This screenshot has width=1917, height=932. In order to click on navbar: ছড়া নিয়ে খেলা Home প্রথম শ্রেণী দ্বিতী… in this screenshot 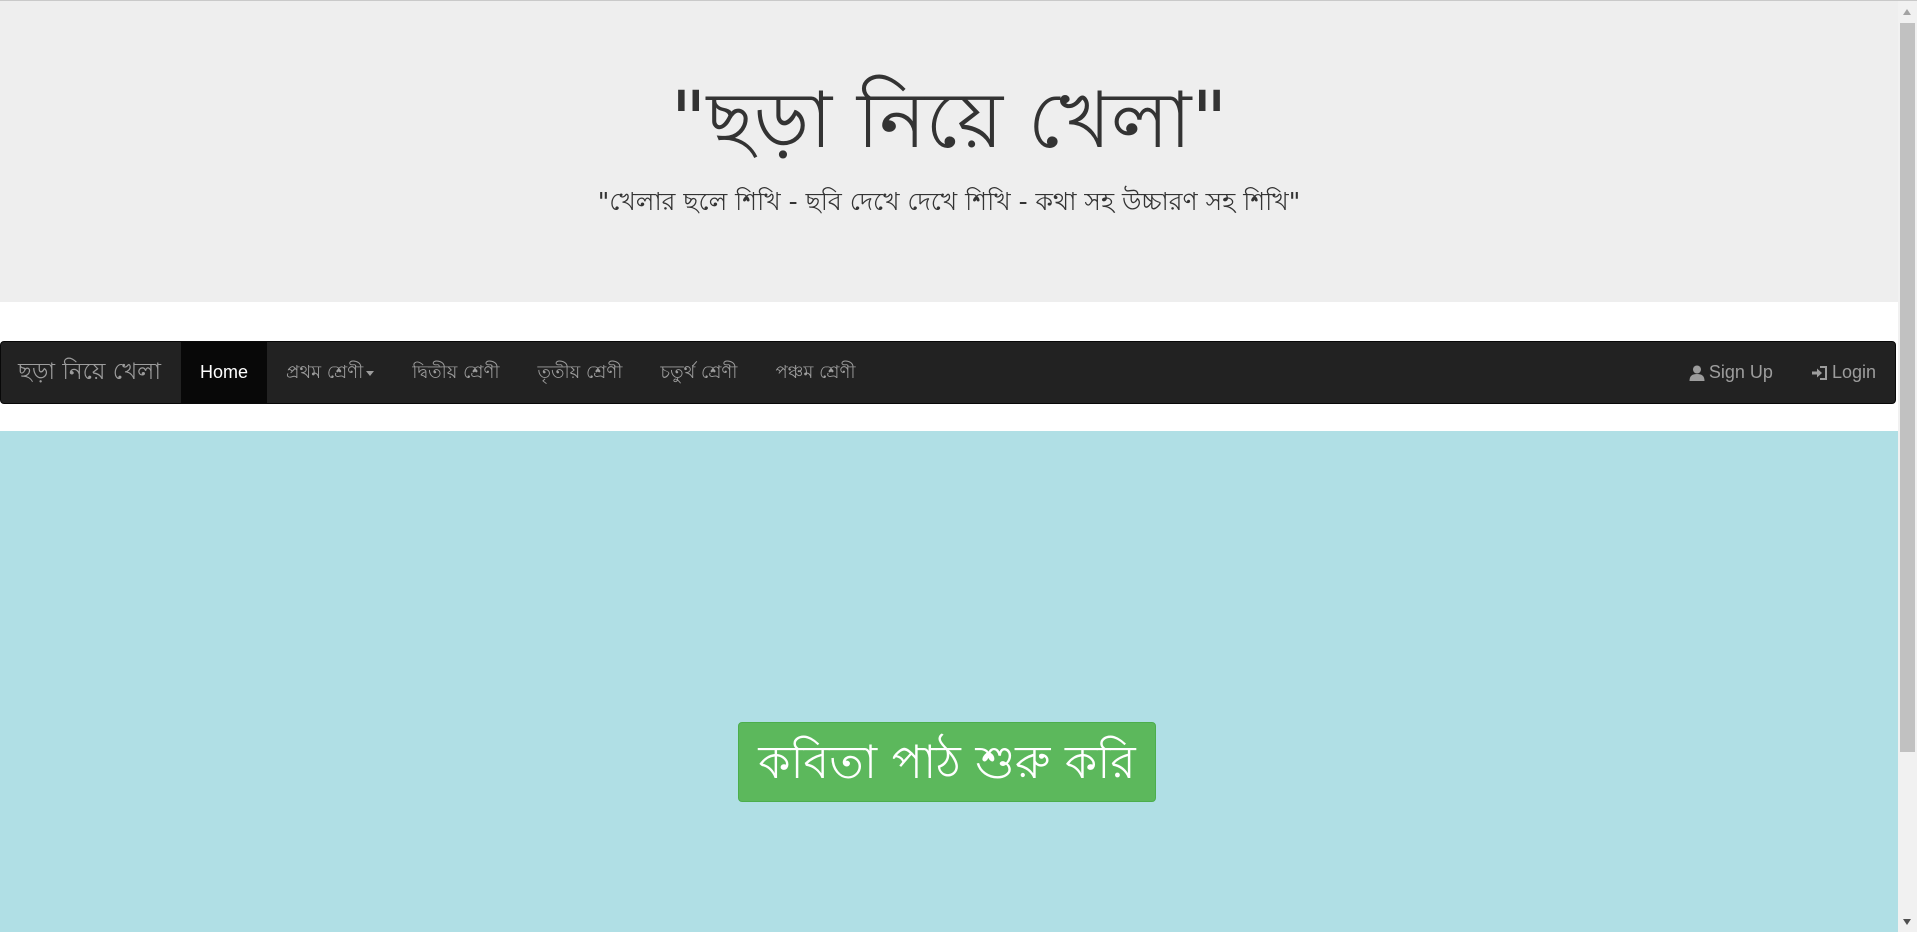, I will do `click(948, 372)`.